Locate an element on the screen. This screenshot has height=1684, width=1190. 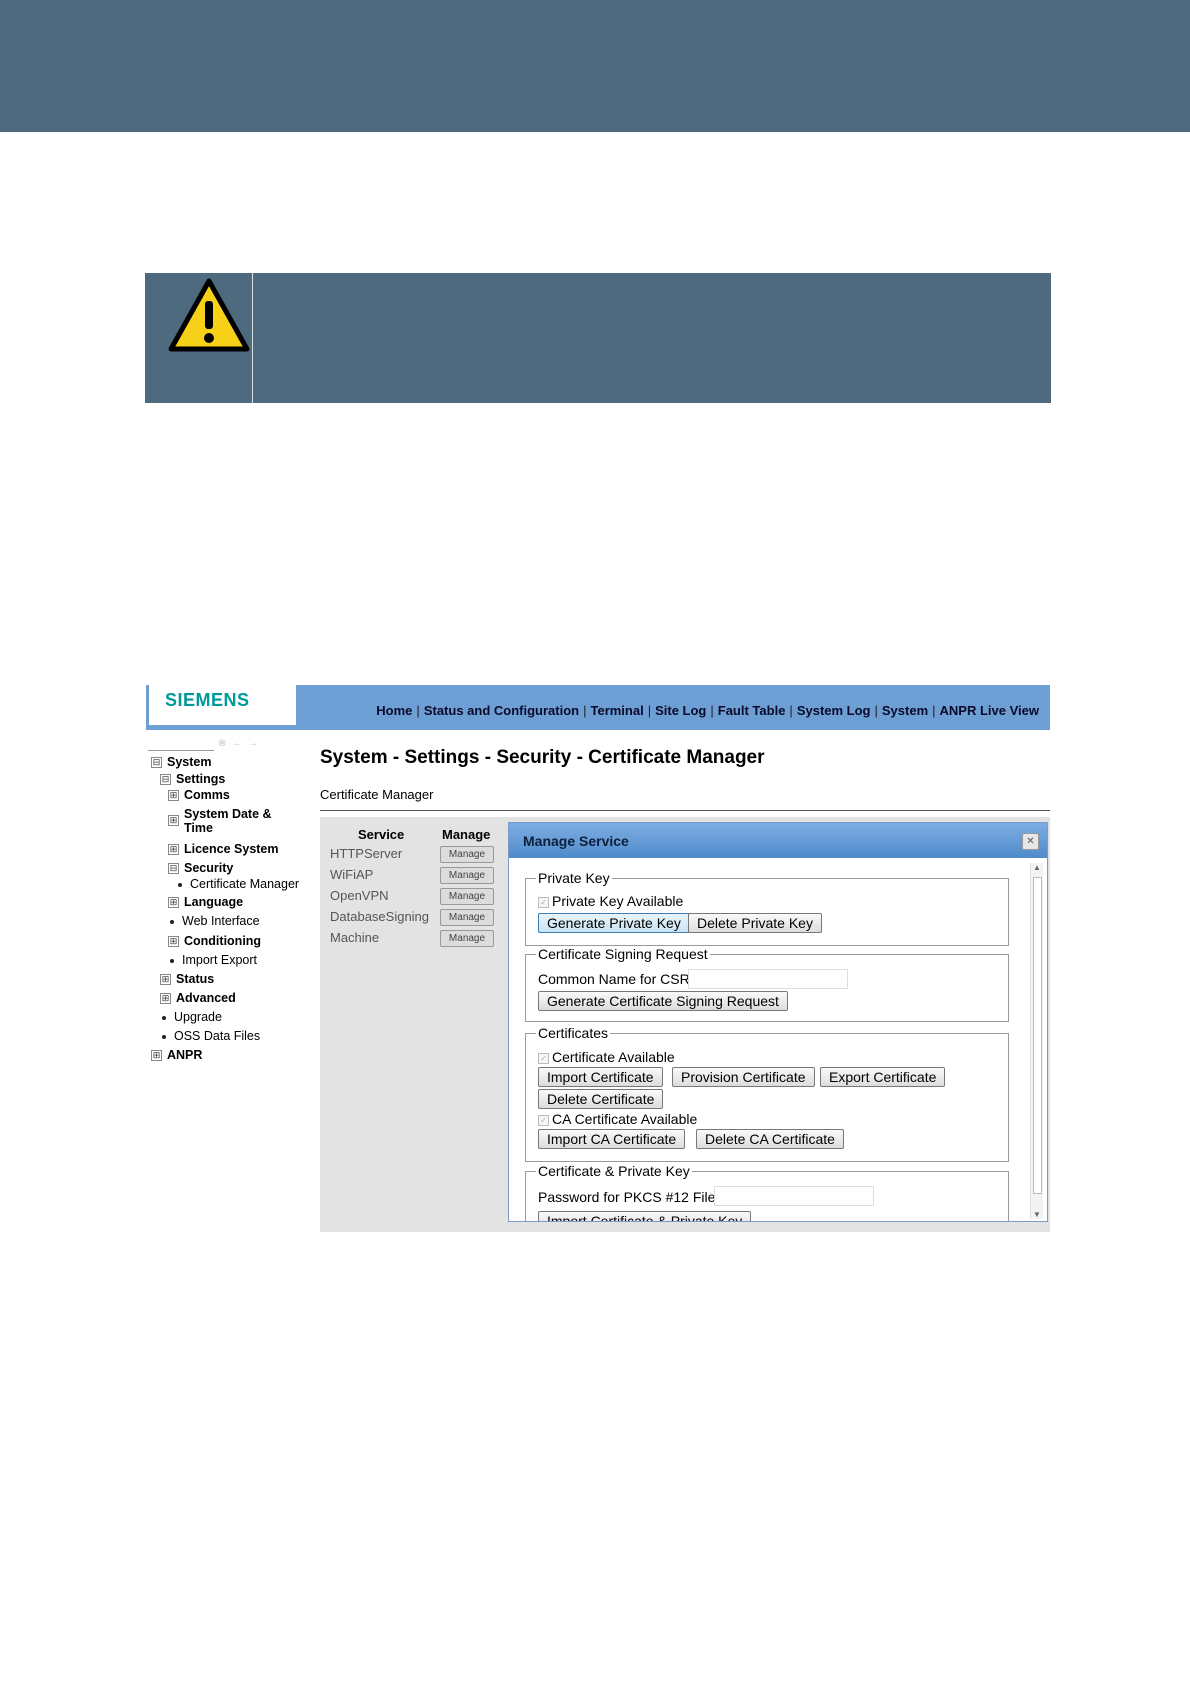
fieldset-legend: Private Key is located at coordinates (574, 878).